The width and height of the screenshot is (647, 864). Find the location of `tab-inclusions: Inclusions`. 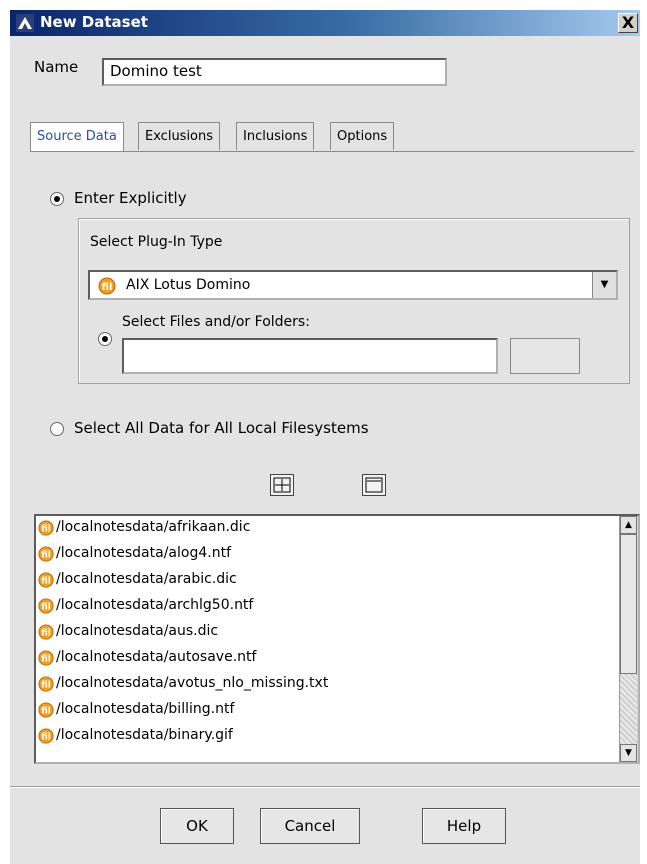

tab-inclusions: Inclusions is located at coordinates (275, 136).